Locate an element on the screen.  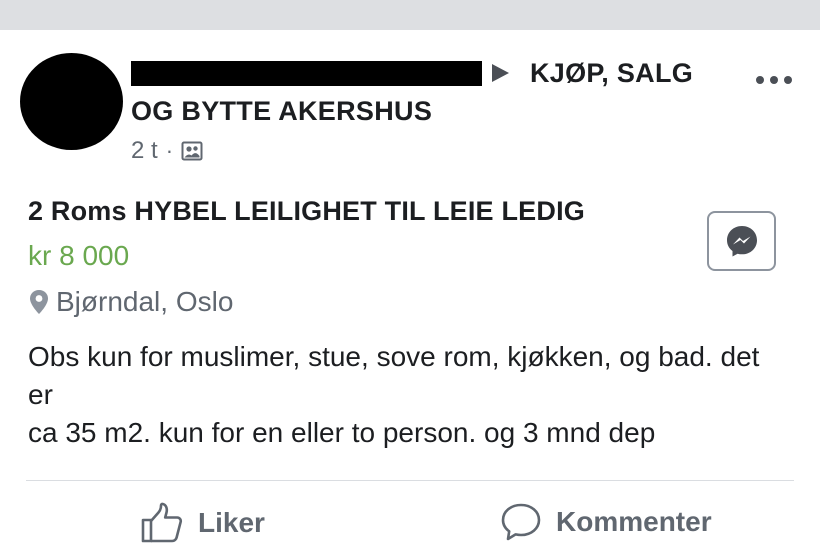
group-name: KJØP, SALG is located at coordinates (611, 73).